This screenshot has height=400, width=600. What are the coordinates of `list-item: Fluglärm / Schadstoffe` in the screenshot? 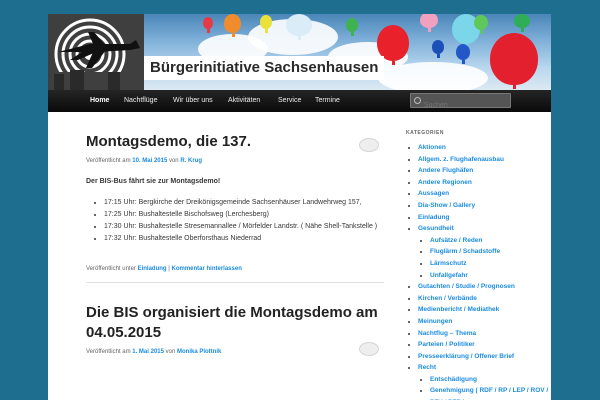 It's located at (490, 252).